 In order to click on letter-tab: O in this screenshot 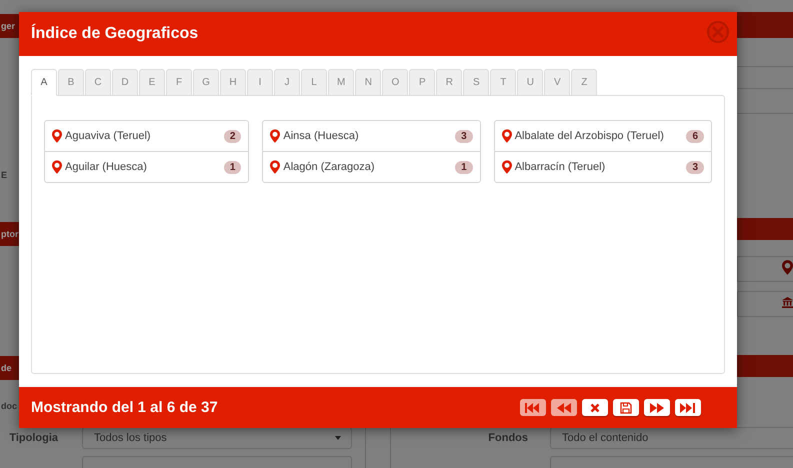, I will do `click(395, 82)`.